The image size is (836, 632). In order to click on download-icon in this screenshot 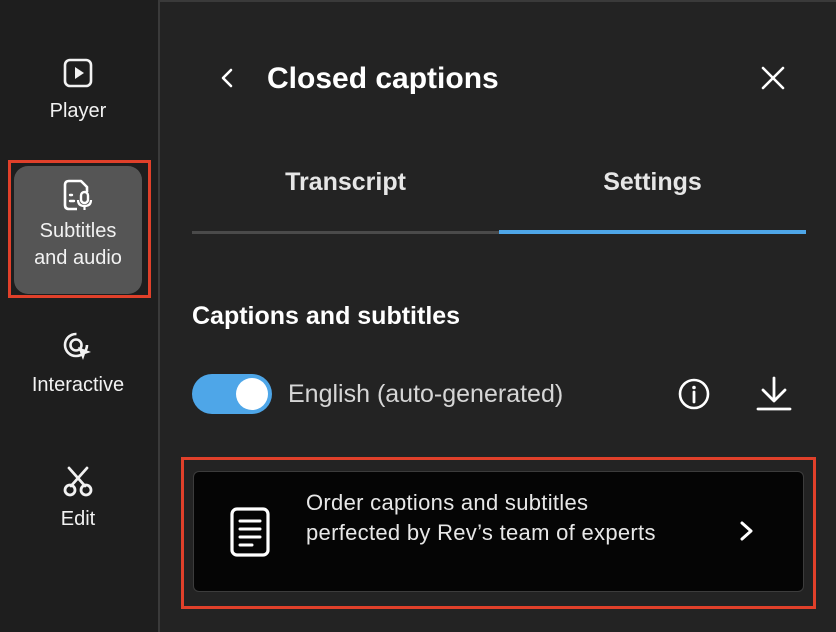, I will do `click(774, 394)`.